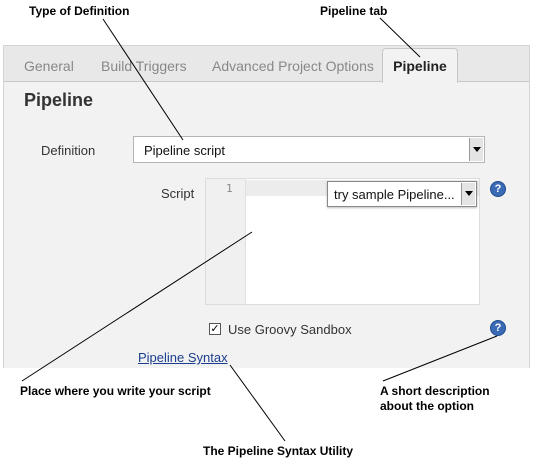 The width and height of the screenshot is (536, 459). I want to click on pointer-line-script, so click(137, 306).